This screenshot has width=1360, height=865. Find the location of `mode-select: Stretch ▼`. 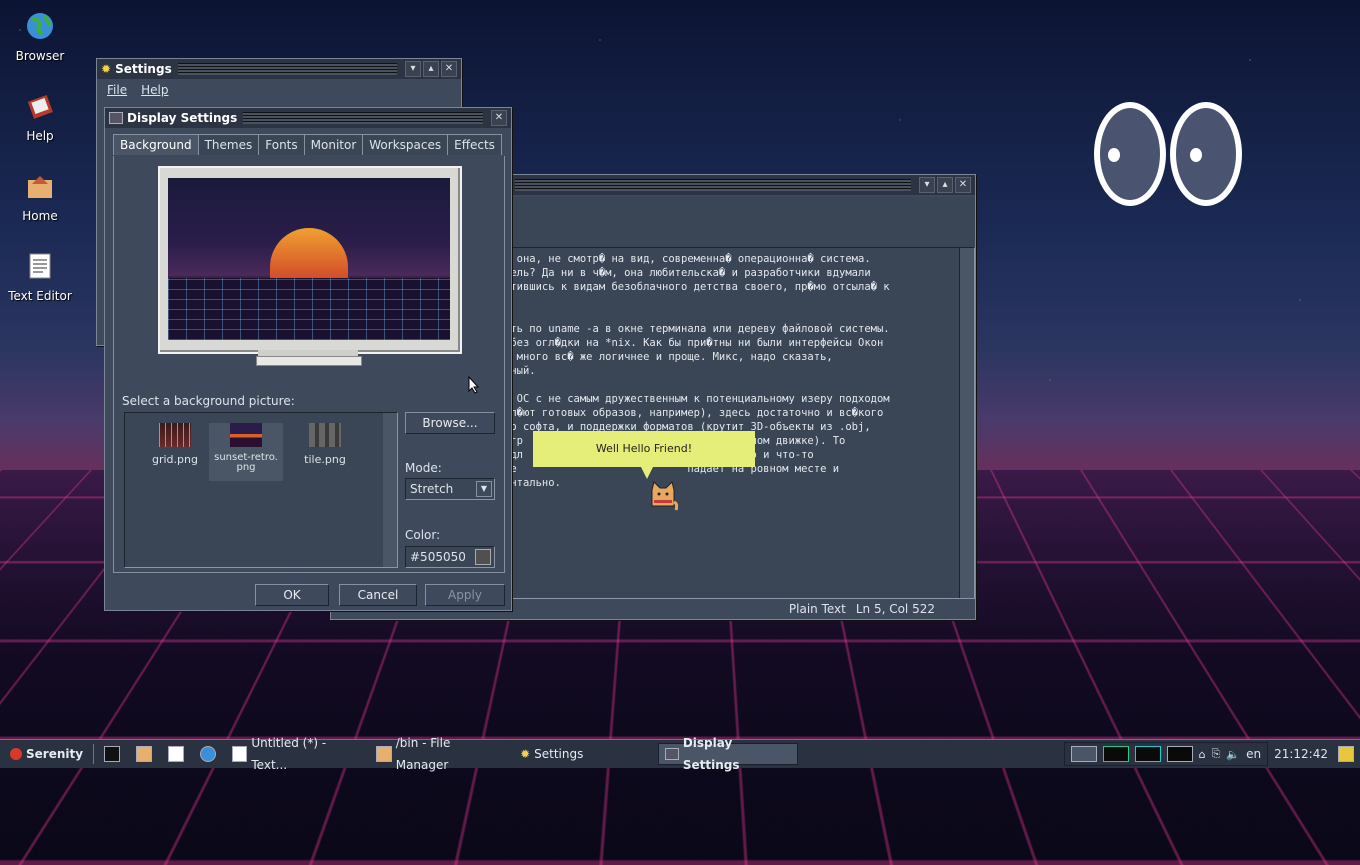

mode-select: Stretch ▼ is located at coordinates (450, 489).